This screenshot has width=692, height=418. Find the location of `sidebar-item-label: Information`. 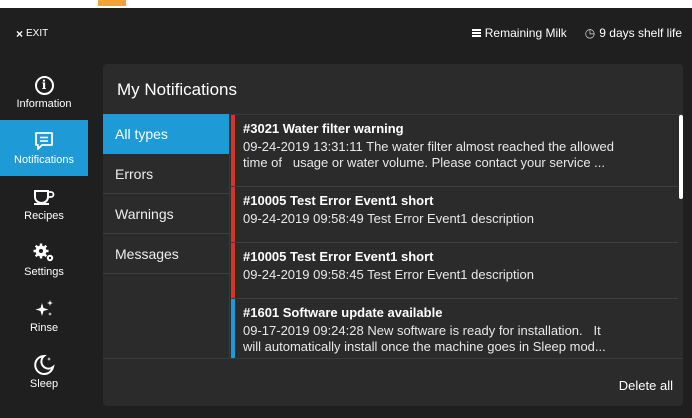

sidebar-item-label: Information is located at coordinates (44, 104).